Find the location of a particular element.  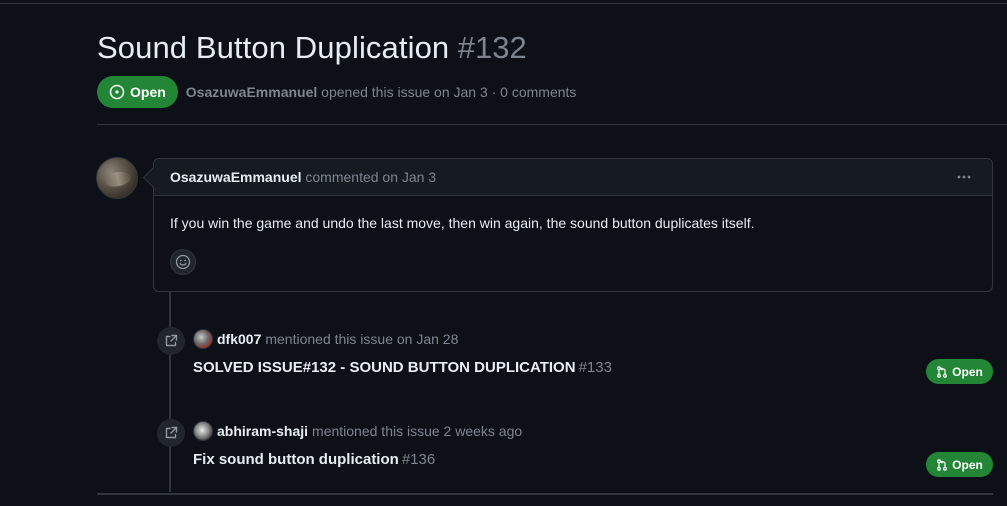

pr-number: #136 is located at coordinates (418, 459).